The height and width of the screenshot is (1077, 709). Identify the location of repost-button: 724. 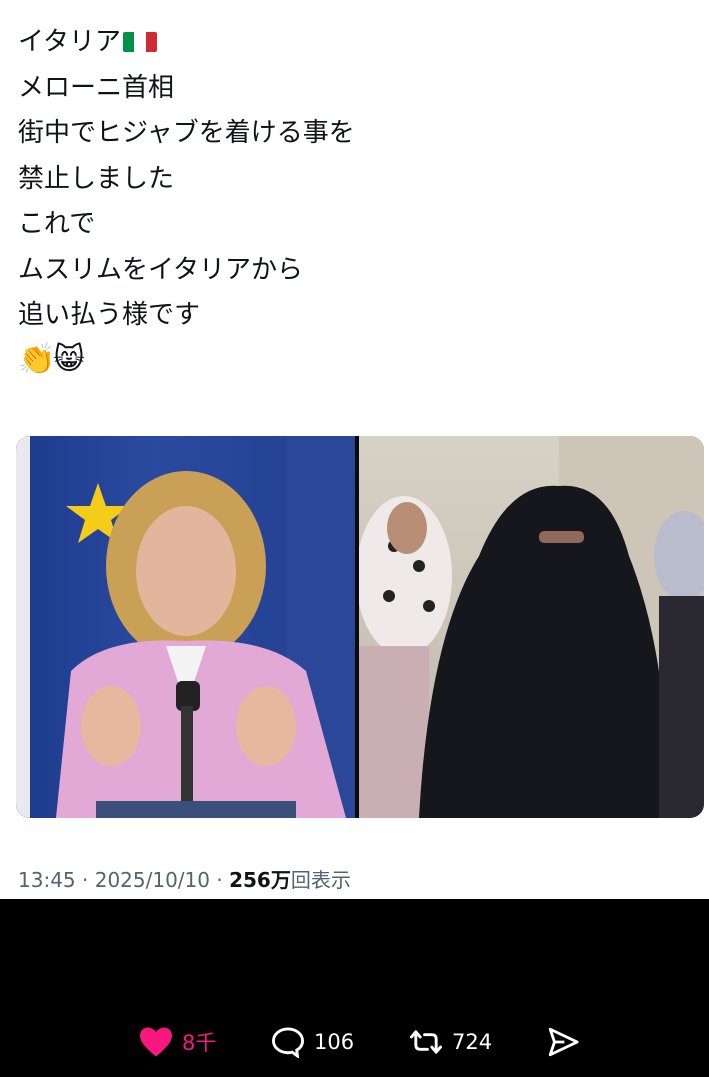
(450, 1042).